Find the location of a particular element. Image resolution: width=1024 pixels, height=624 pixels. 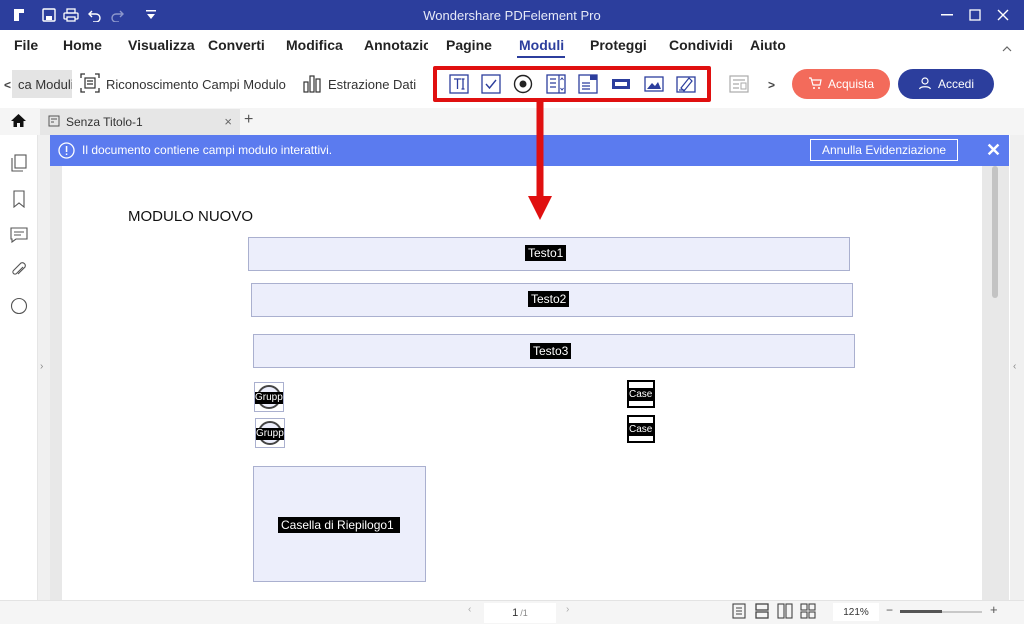

ribbon-data-extraction: Estrazione Dati is located at coordinates (359, 84).